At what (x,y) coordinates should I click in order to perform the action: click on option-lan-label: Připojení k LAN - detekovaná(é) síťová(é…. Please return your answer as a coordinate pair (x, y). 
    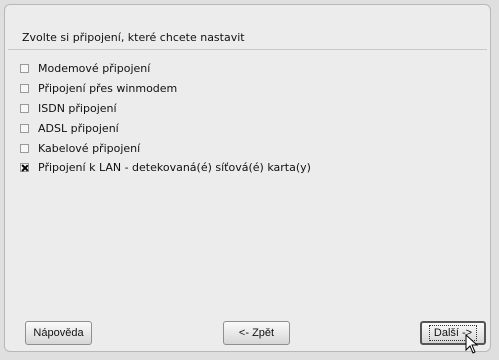
    Looking at the image, I should click on (174, 167).